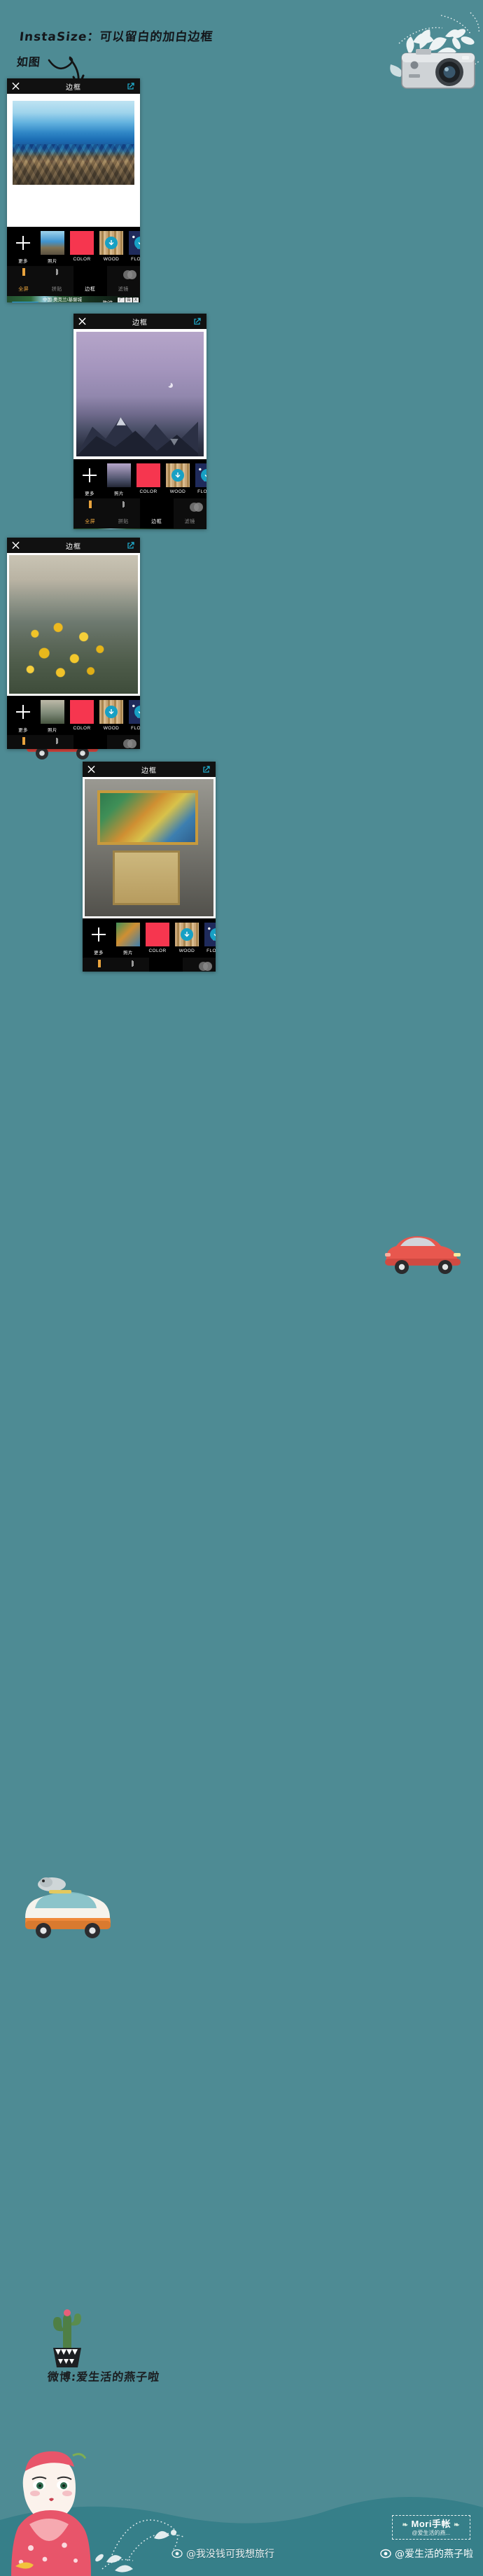  What do you see at coordinates (135, 300) in the screenshot?
I see `ad-close-label: X` at bounding box center [135, 300].